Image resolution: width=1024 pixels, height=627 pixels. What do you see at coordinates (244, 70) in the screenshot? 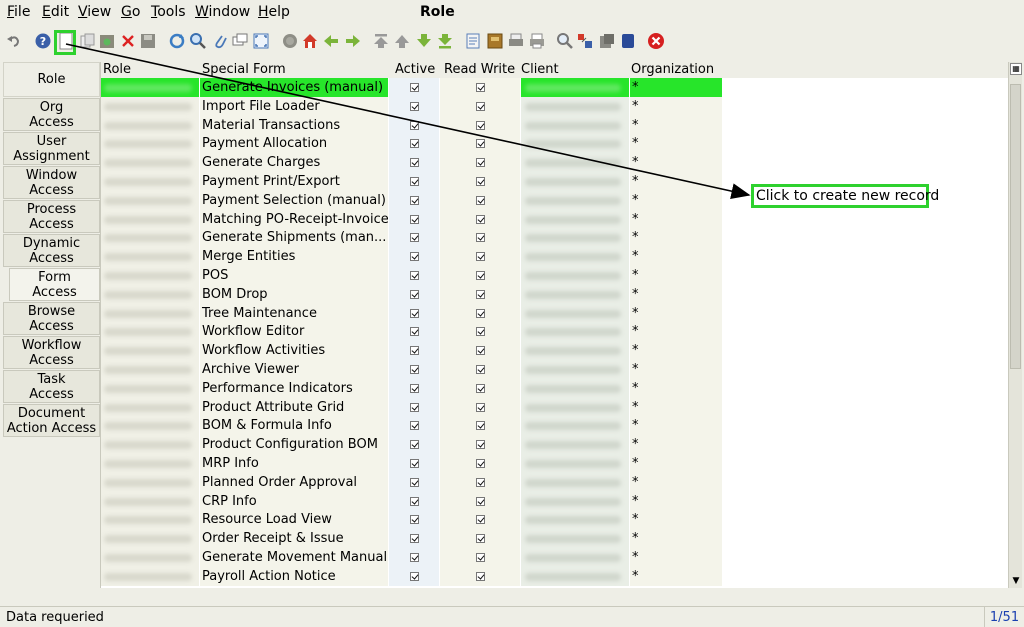
I see `column-header-special-form: Special Form` at bounding box center [244, 70].